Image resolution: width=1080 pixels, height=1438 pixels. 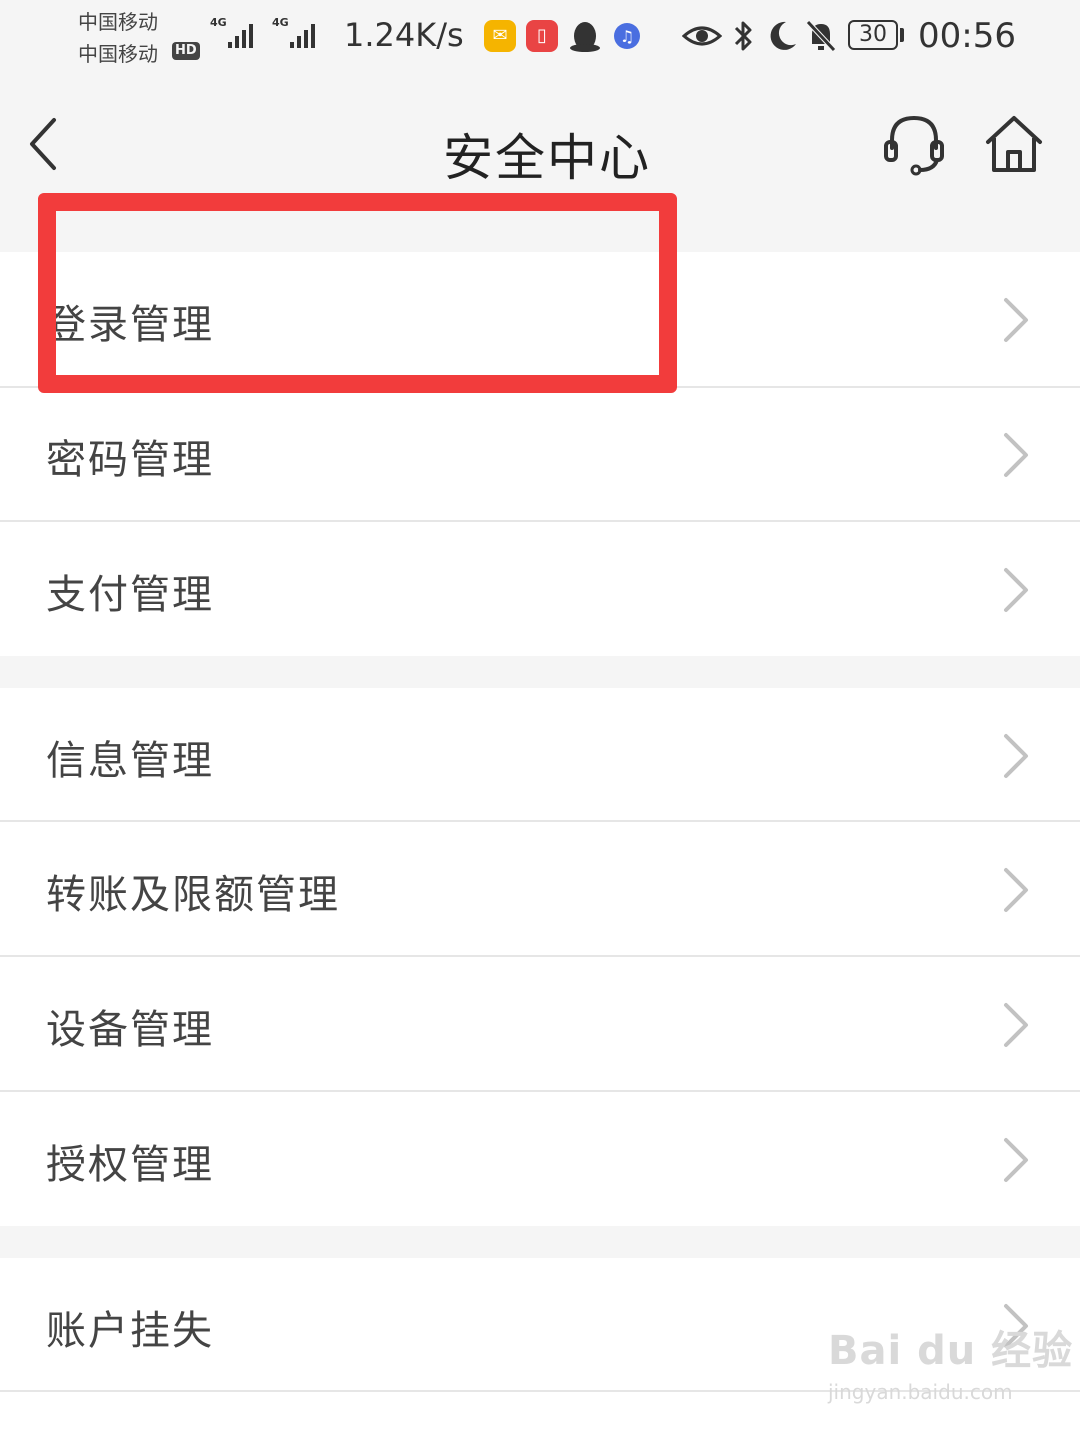 I want to click on mute-bell-icon, so click(x=821, y=36).